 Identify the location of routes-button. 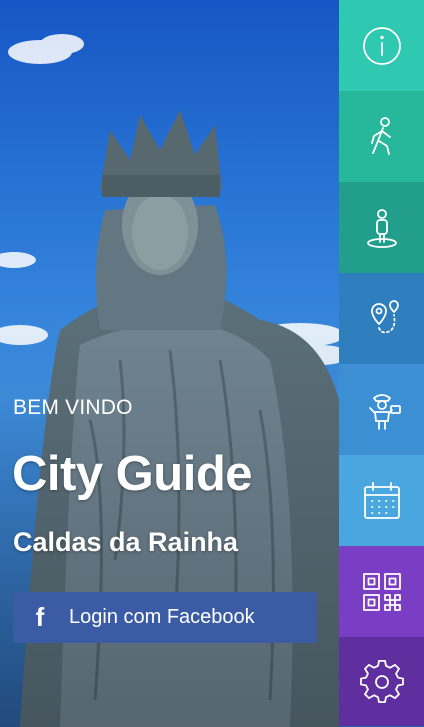
(381, 318).